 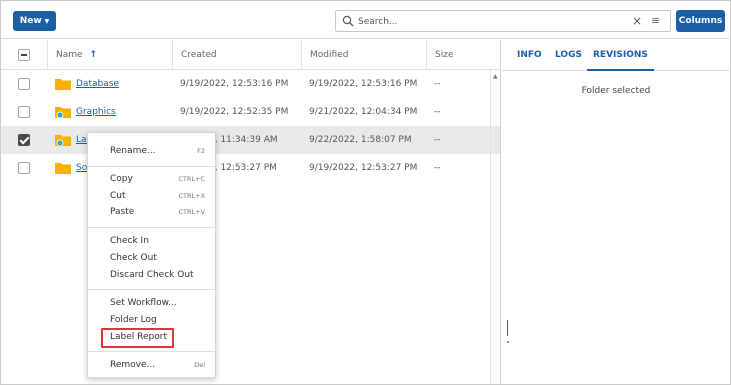 I want to click on grid-header: Name ↑ Created Modified Size, so click(x=251, y=55).